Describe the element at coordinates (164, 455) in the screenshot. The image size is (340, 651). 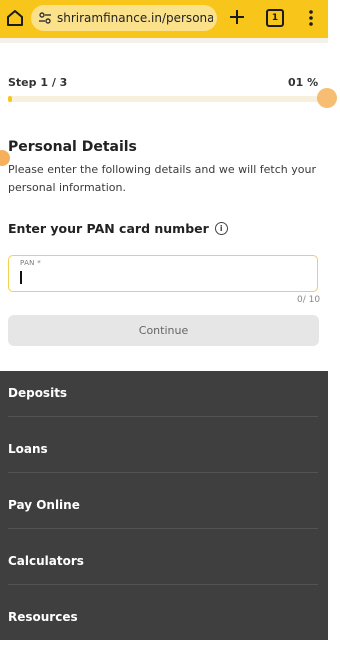
I see `footer-item-loans: Loans` at that location.